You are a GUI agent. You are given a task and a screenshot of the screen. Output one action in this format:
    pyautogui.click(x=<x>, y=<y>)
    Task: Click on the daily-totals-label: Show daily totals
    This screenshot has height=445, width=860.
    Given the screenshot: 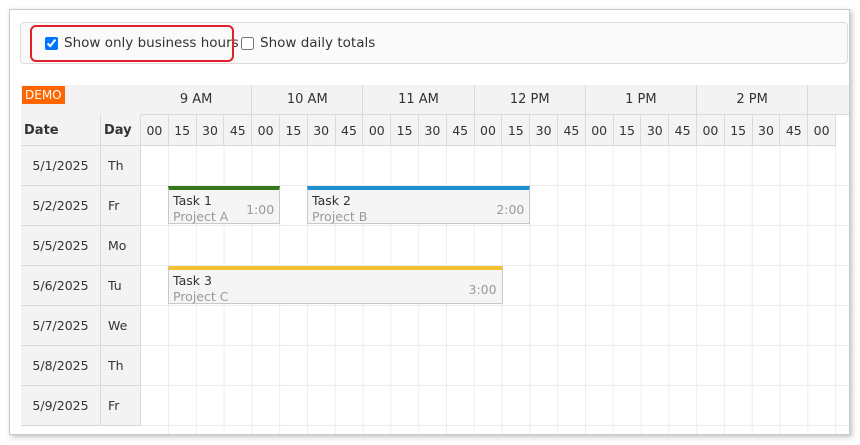 What is the action you would take?
    pyautogui.click(x=318, y=43)
    